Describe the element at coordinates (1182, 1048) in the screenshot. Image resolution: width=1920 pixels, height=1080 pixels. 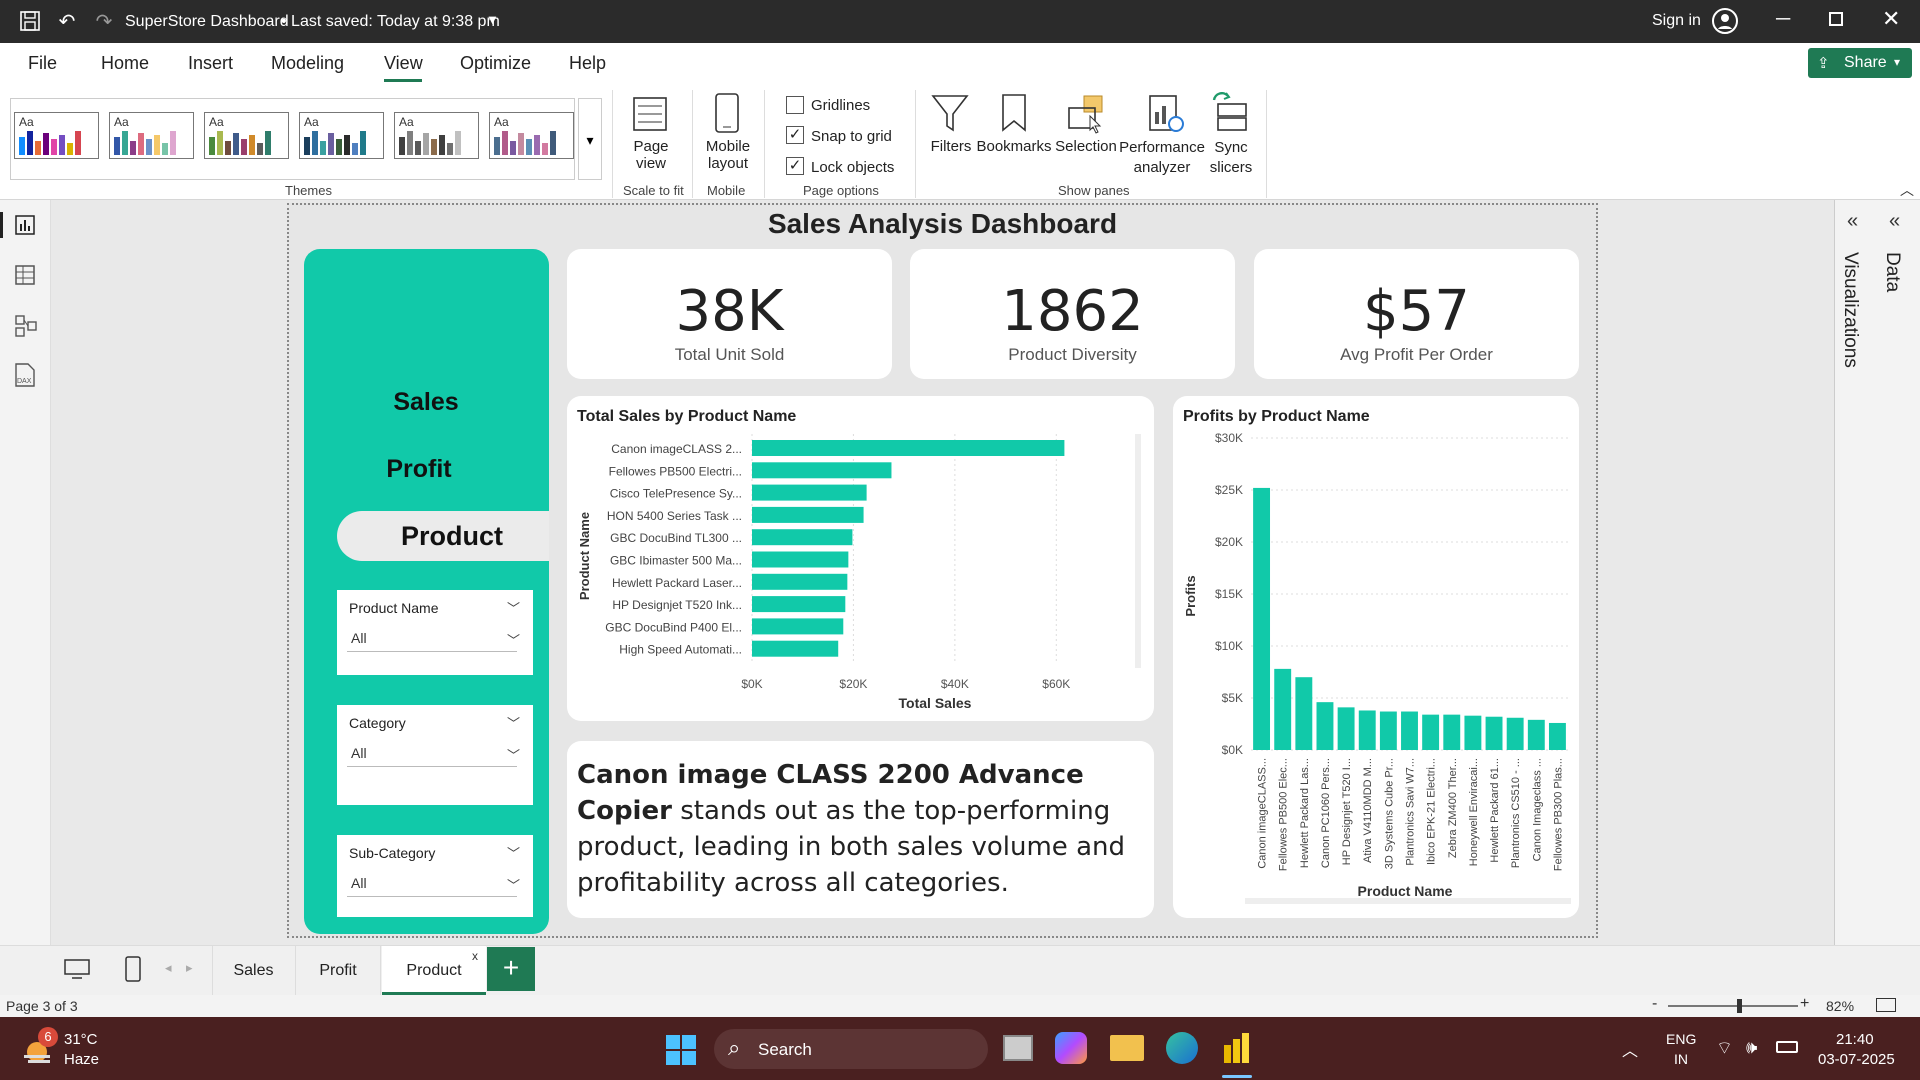
I see `edge-browser-icon` at that location.